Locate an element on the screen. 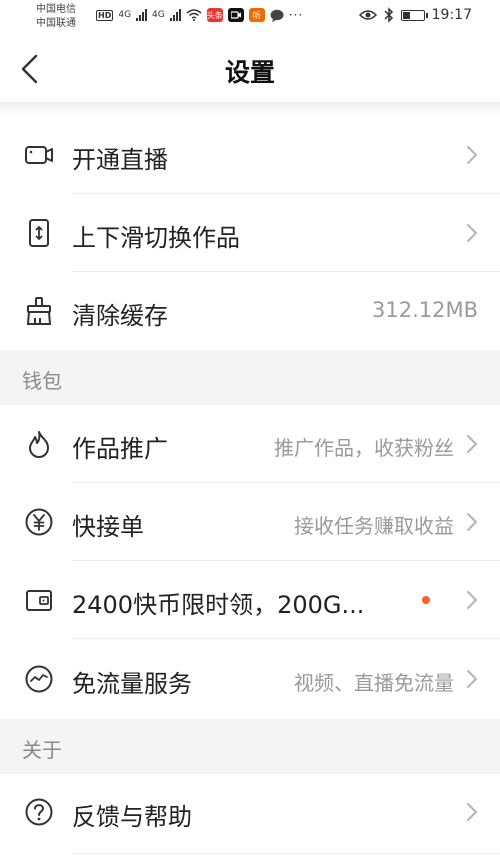  network-type-1: 4G is located at coordinates (125, 15).